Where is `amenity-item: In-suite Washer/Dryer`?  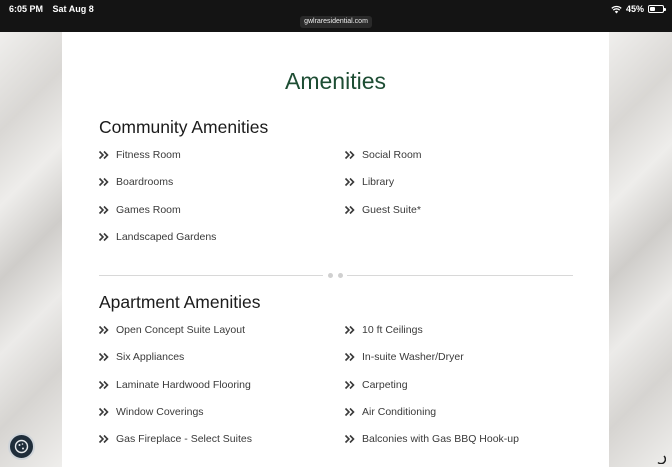 amenity-item: In-suite Washer/Dryer is located at coordinates (404, 357).